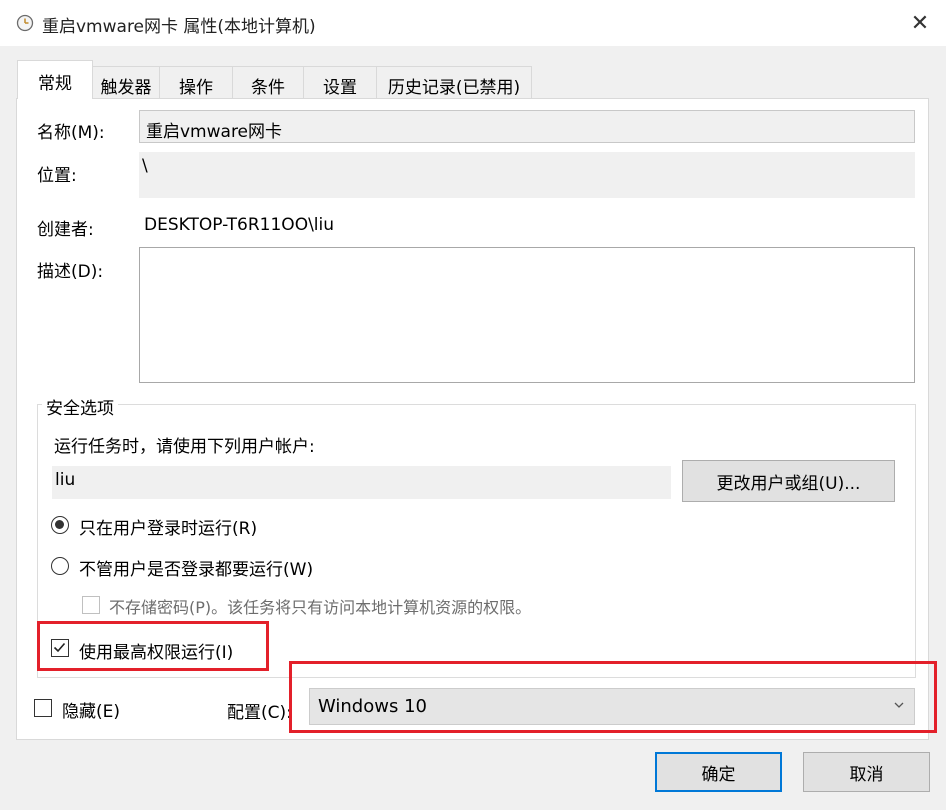  What do you see at coordinates (473, 23) in the screenshot?
I see `title-bar: 重启vmware网卡 属性(本地计算机) ✕` at bounding box center [473, 23].